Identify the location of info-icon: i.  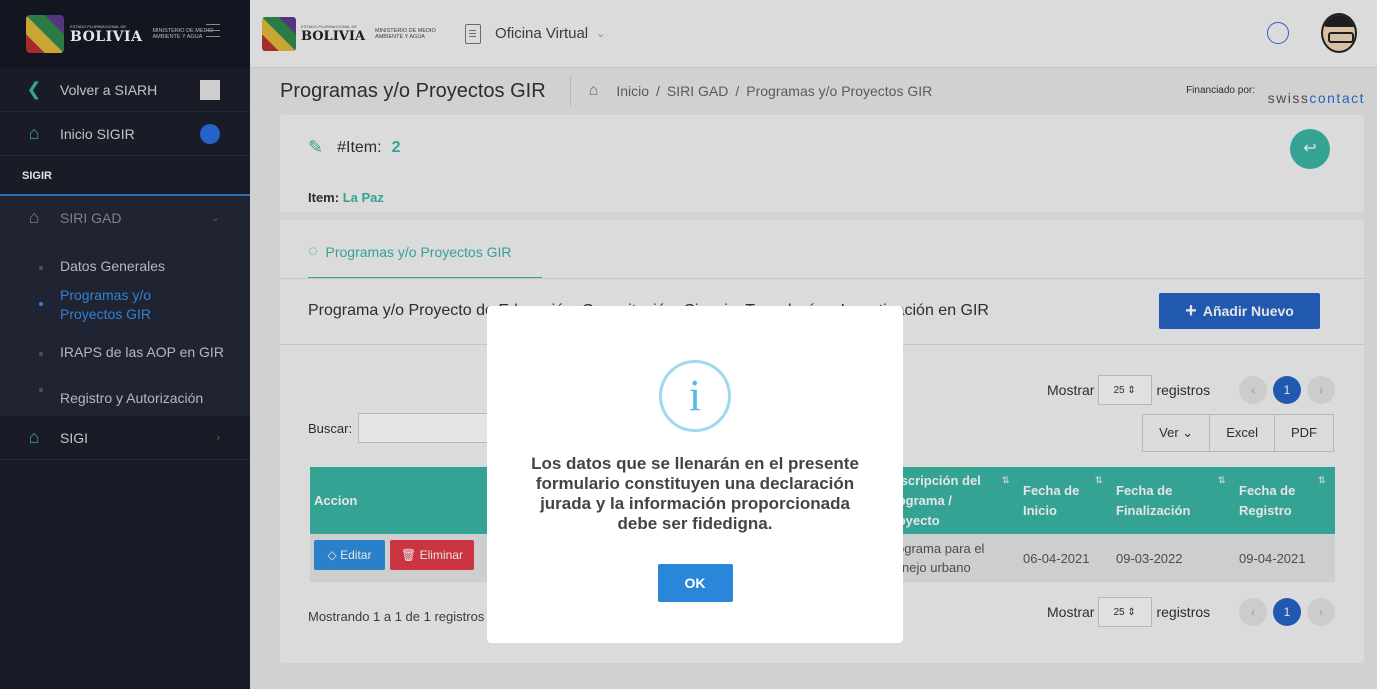
(695, 396).